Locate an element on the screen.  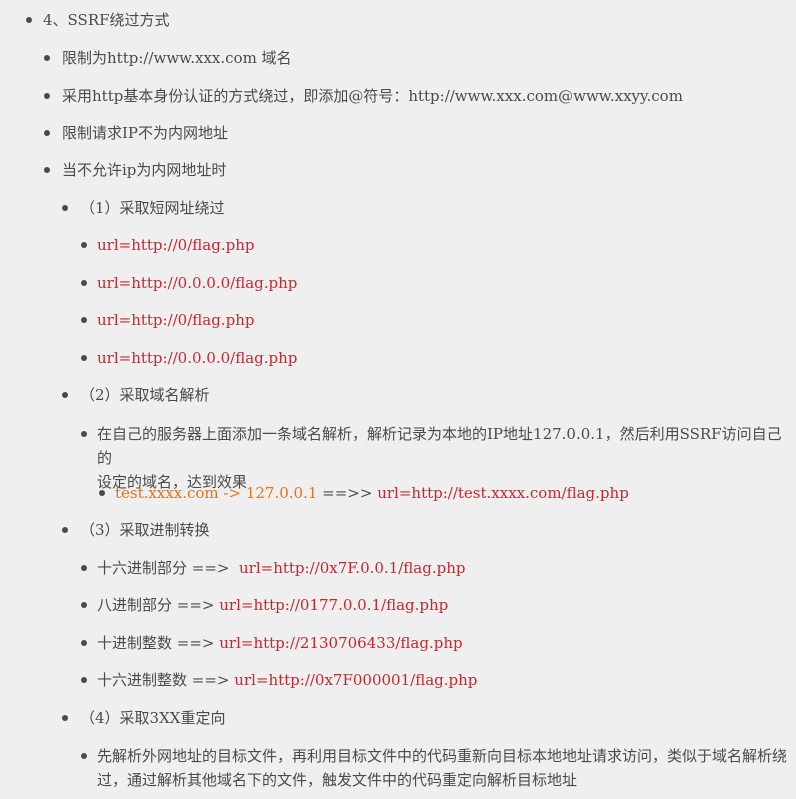
section-heading-item: 4、SSRF绕过方式 is located at coordinates (398, 20).